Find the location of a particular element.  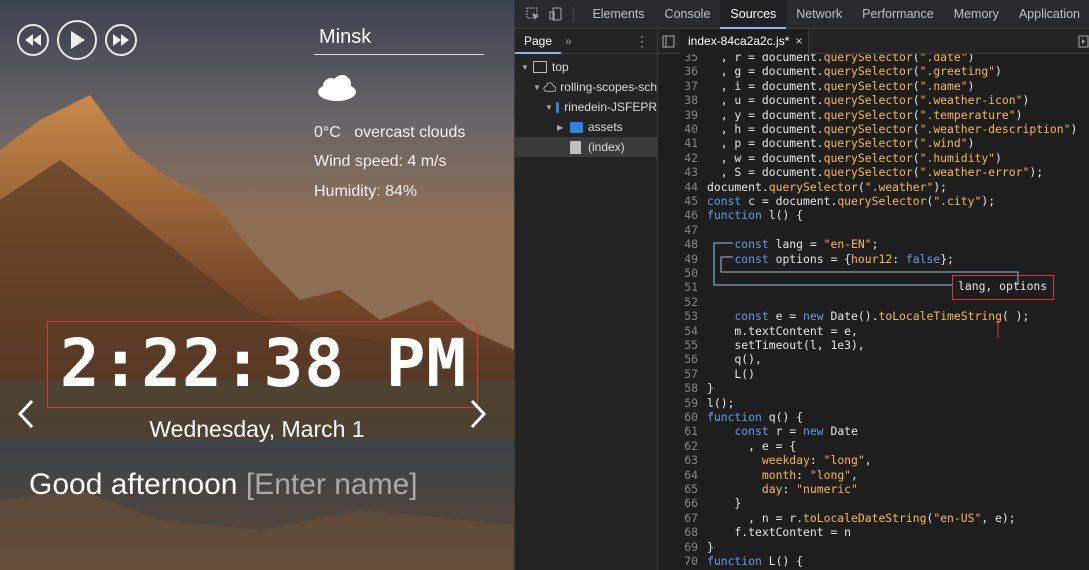

line-number: 38 is located at coordinates (678, 100).